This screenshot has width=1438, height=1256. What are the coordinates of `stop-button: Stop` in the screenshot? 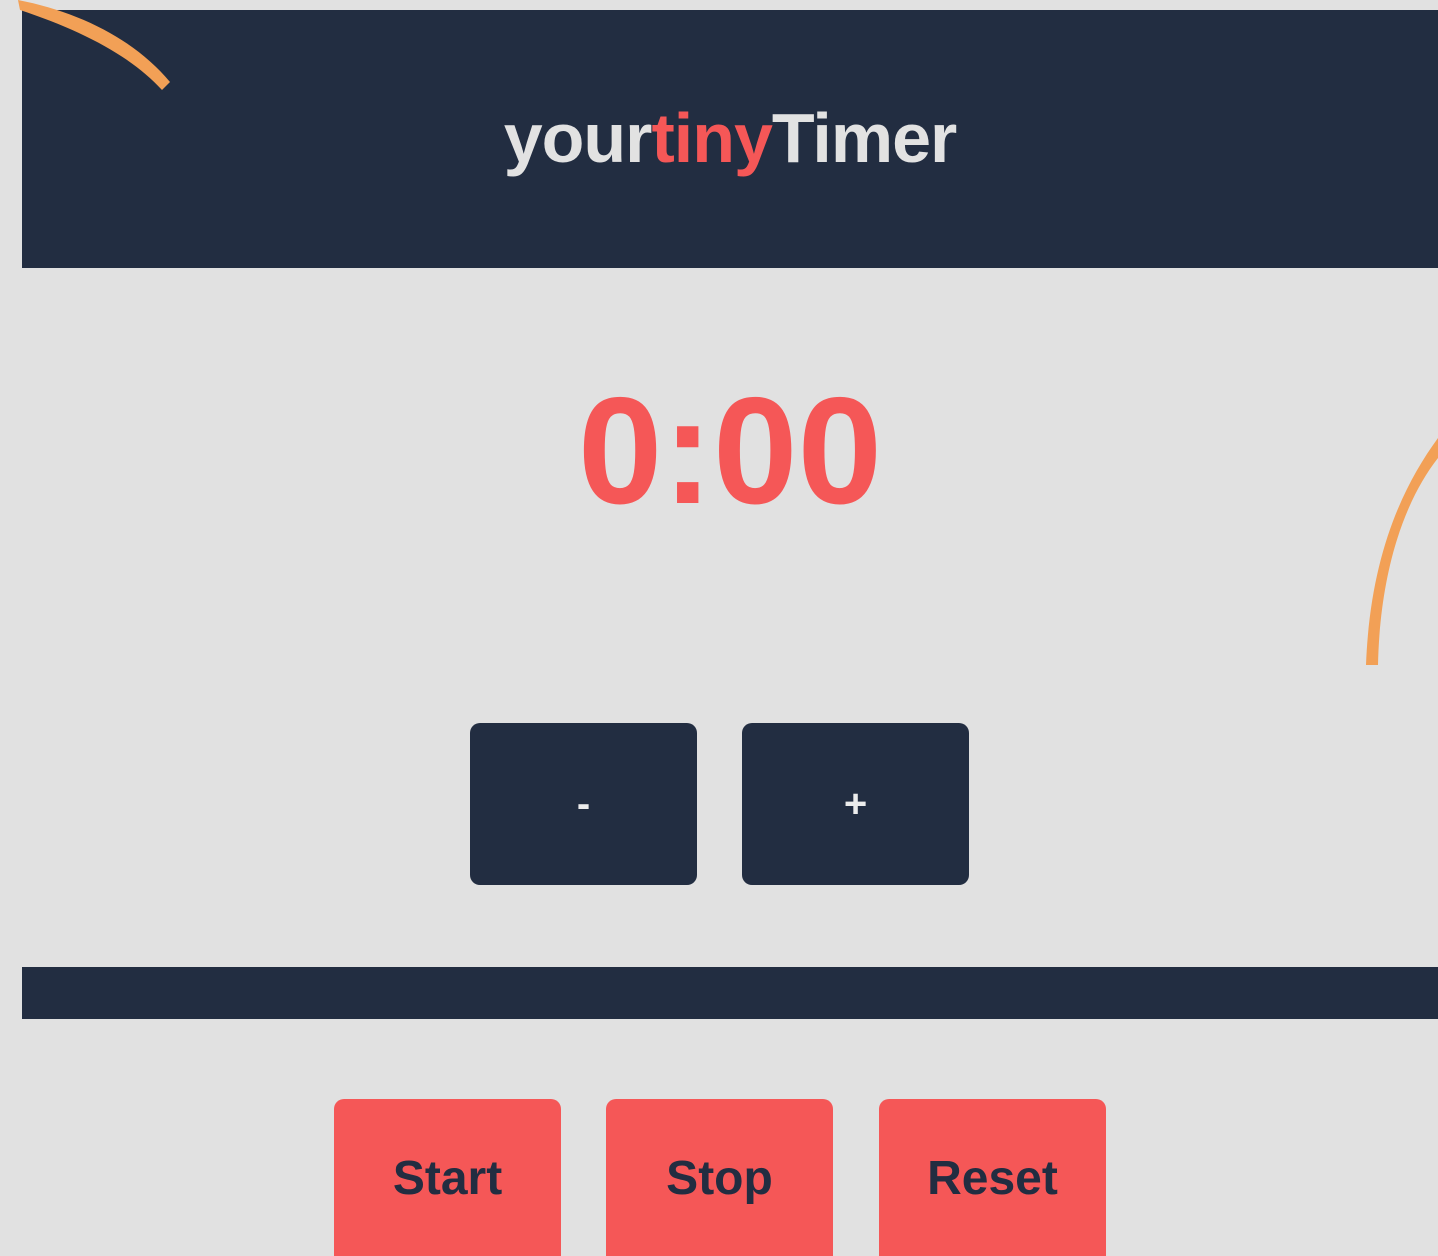 It's located at (719, 1177).